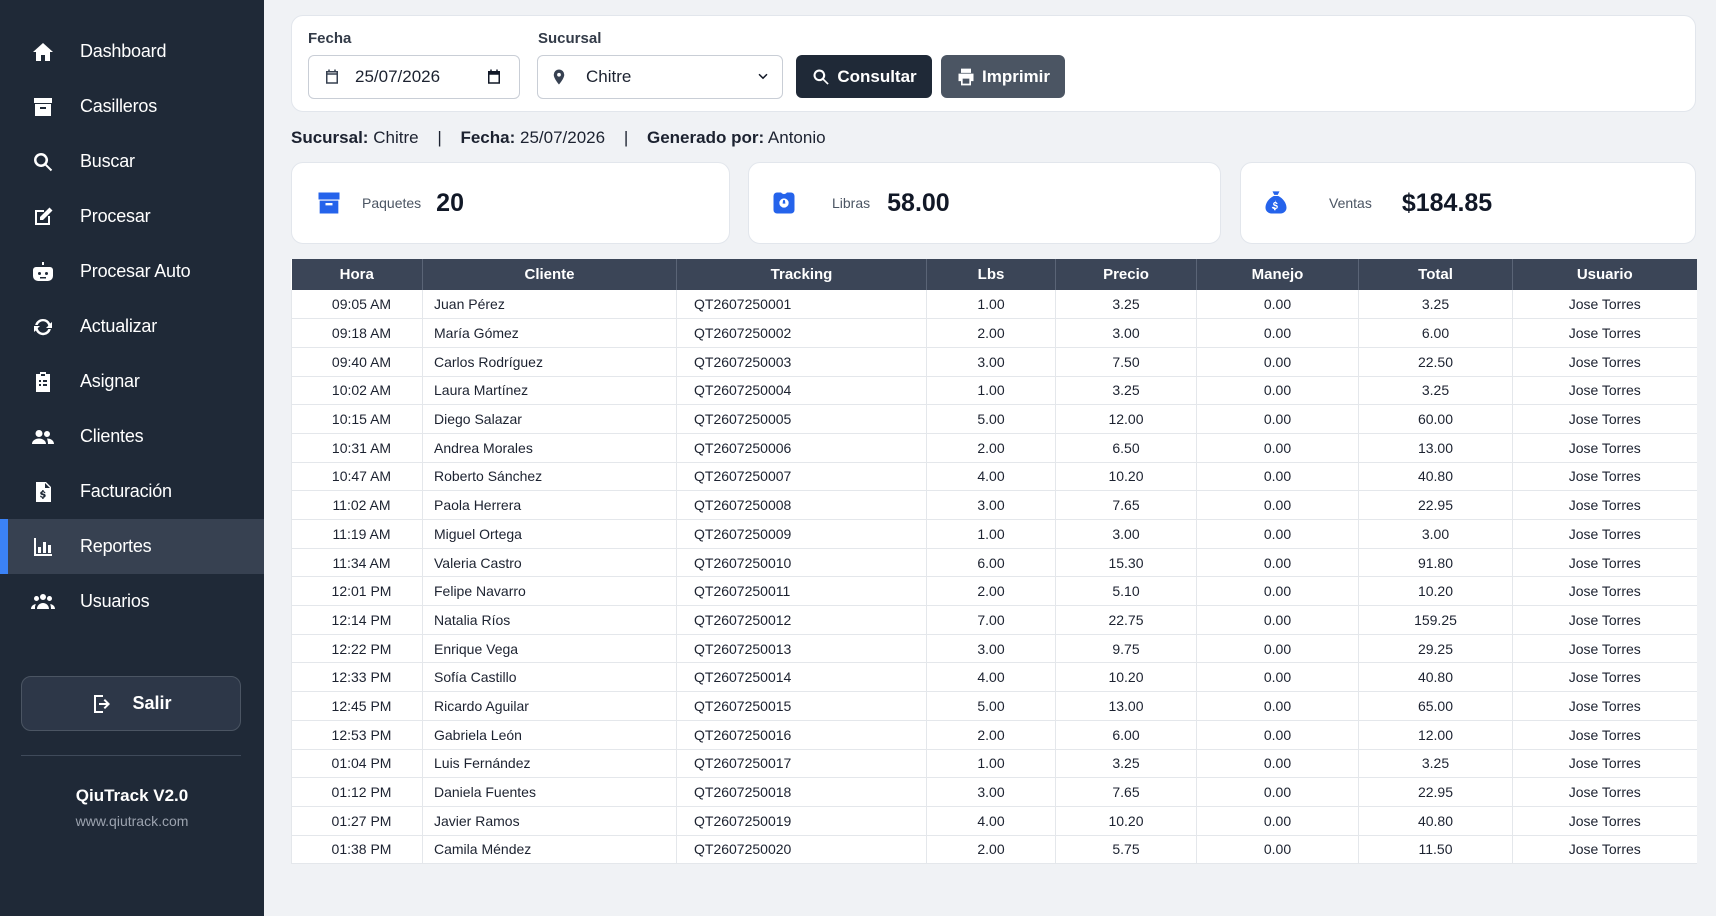  I want to click on cell-lbs: 1.00, so click(991, 764).